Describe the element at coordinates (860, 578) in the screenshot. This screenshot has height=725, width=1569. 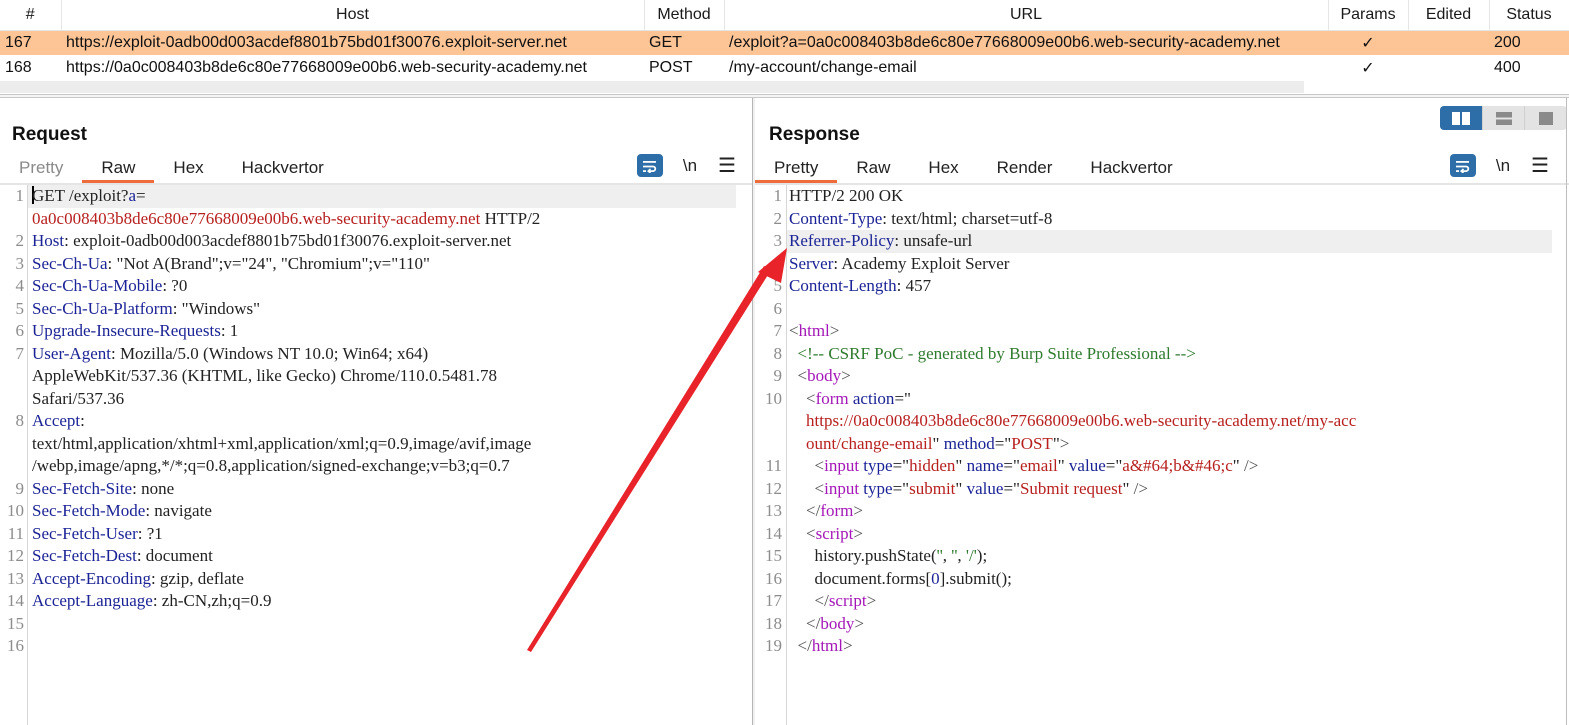
I see `token-v: document.forms[` at that location.